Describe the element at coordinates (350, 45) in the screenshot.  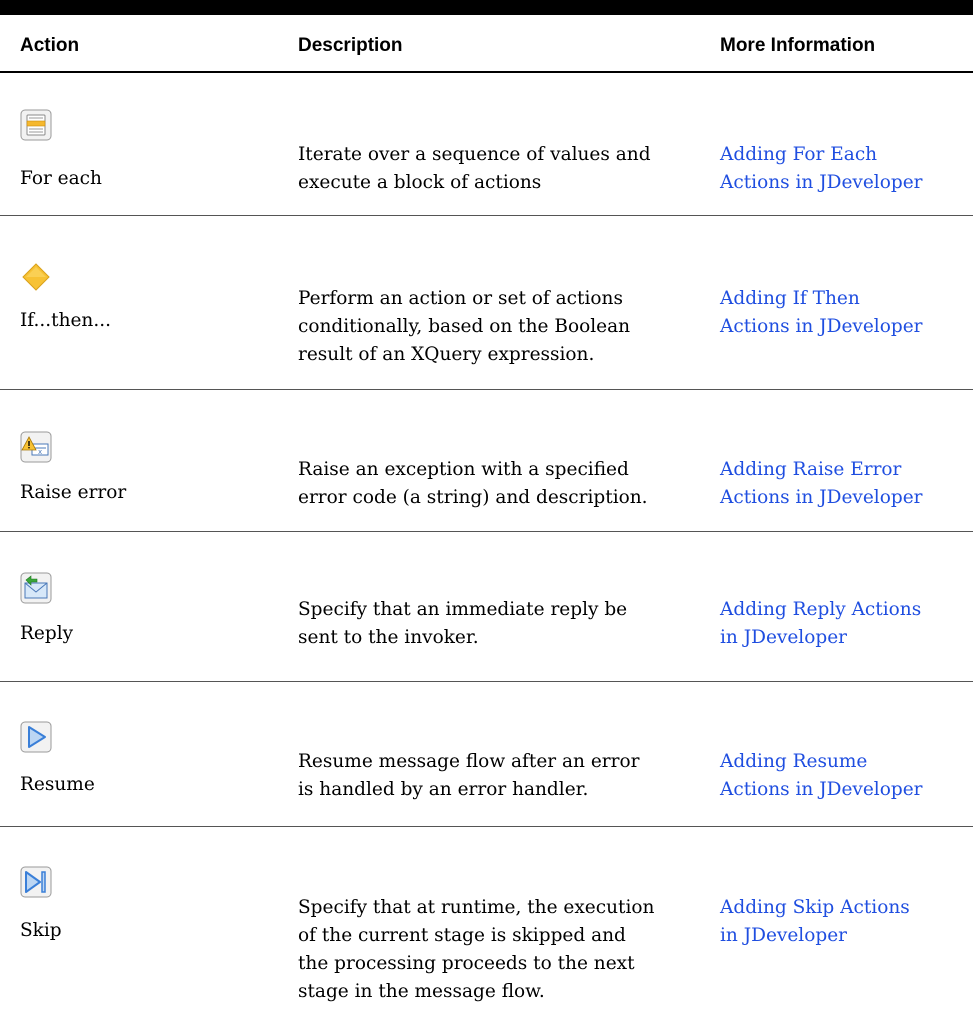
I see `header-description: Description` at that location.